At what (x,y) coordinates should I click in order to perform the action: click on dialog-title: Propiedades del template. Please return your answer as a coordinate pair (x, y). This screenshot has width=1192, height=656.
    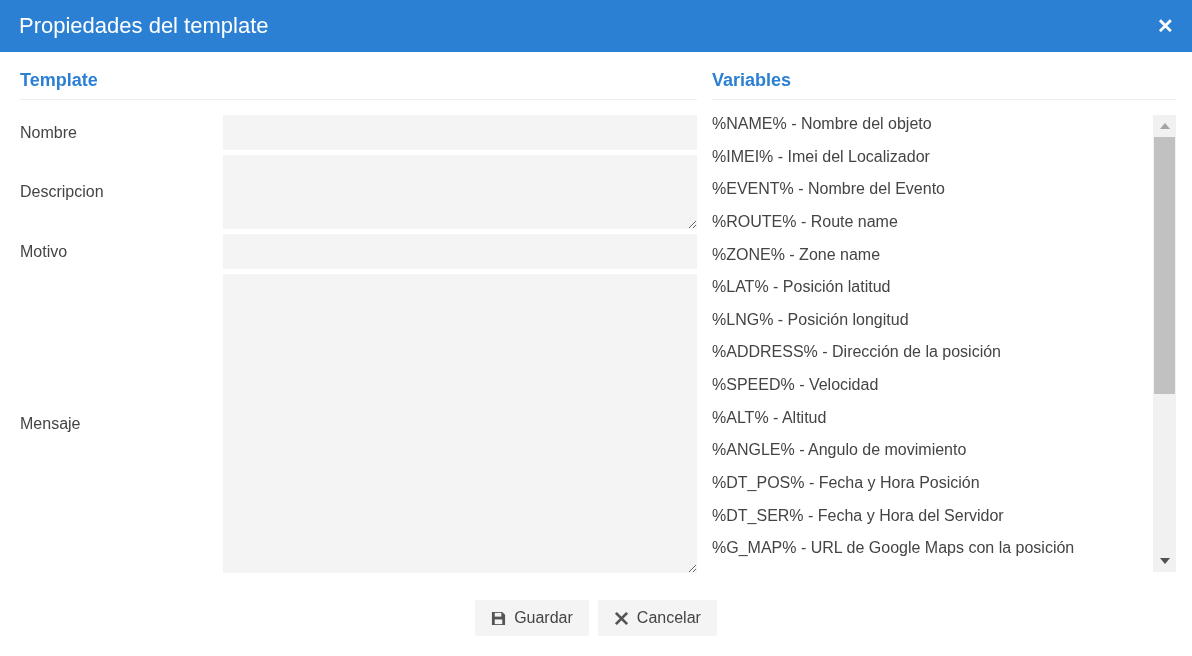
    Looking at the image, I should click on (144, 26).